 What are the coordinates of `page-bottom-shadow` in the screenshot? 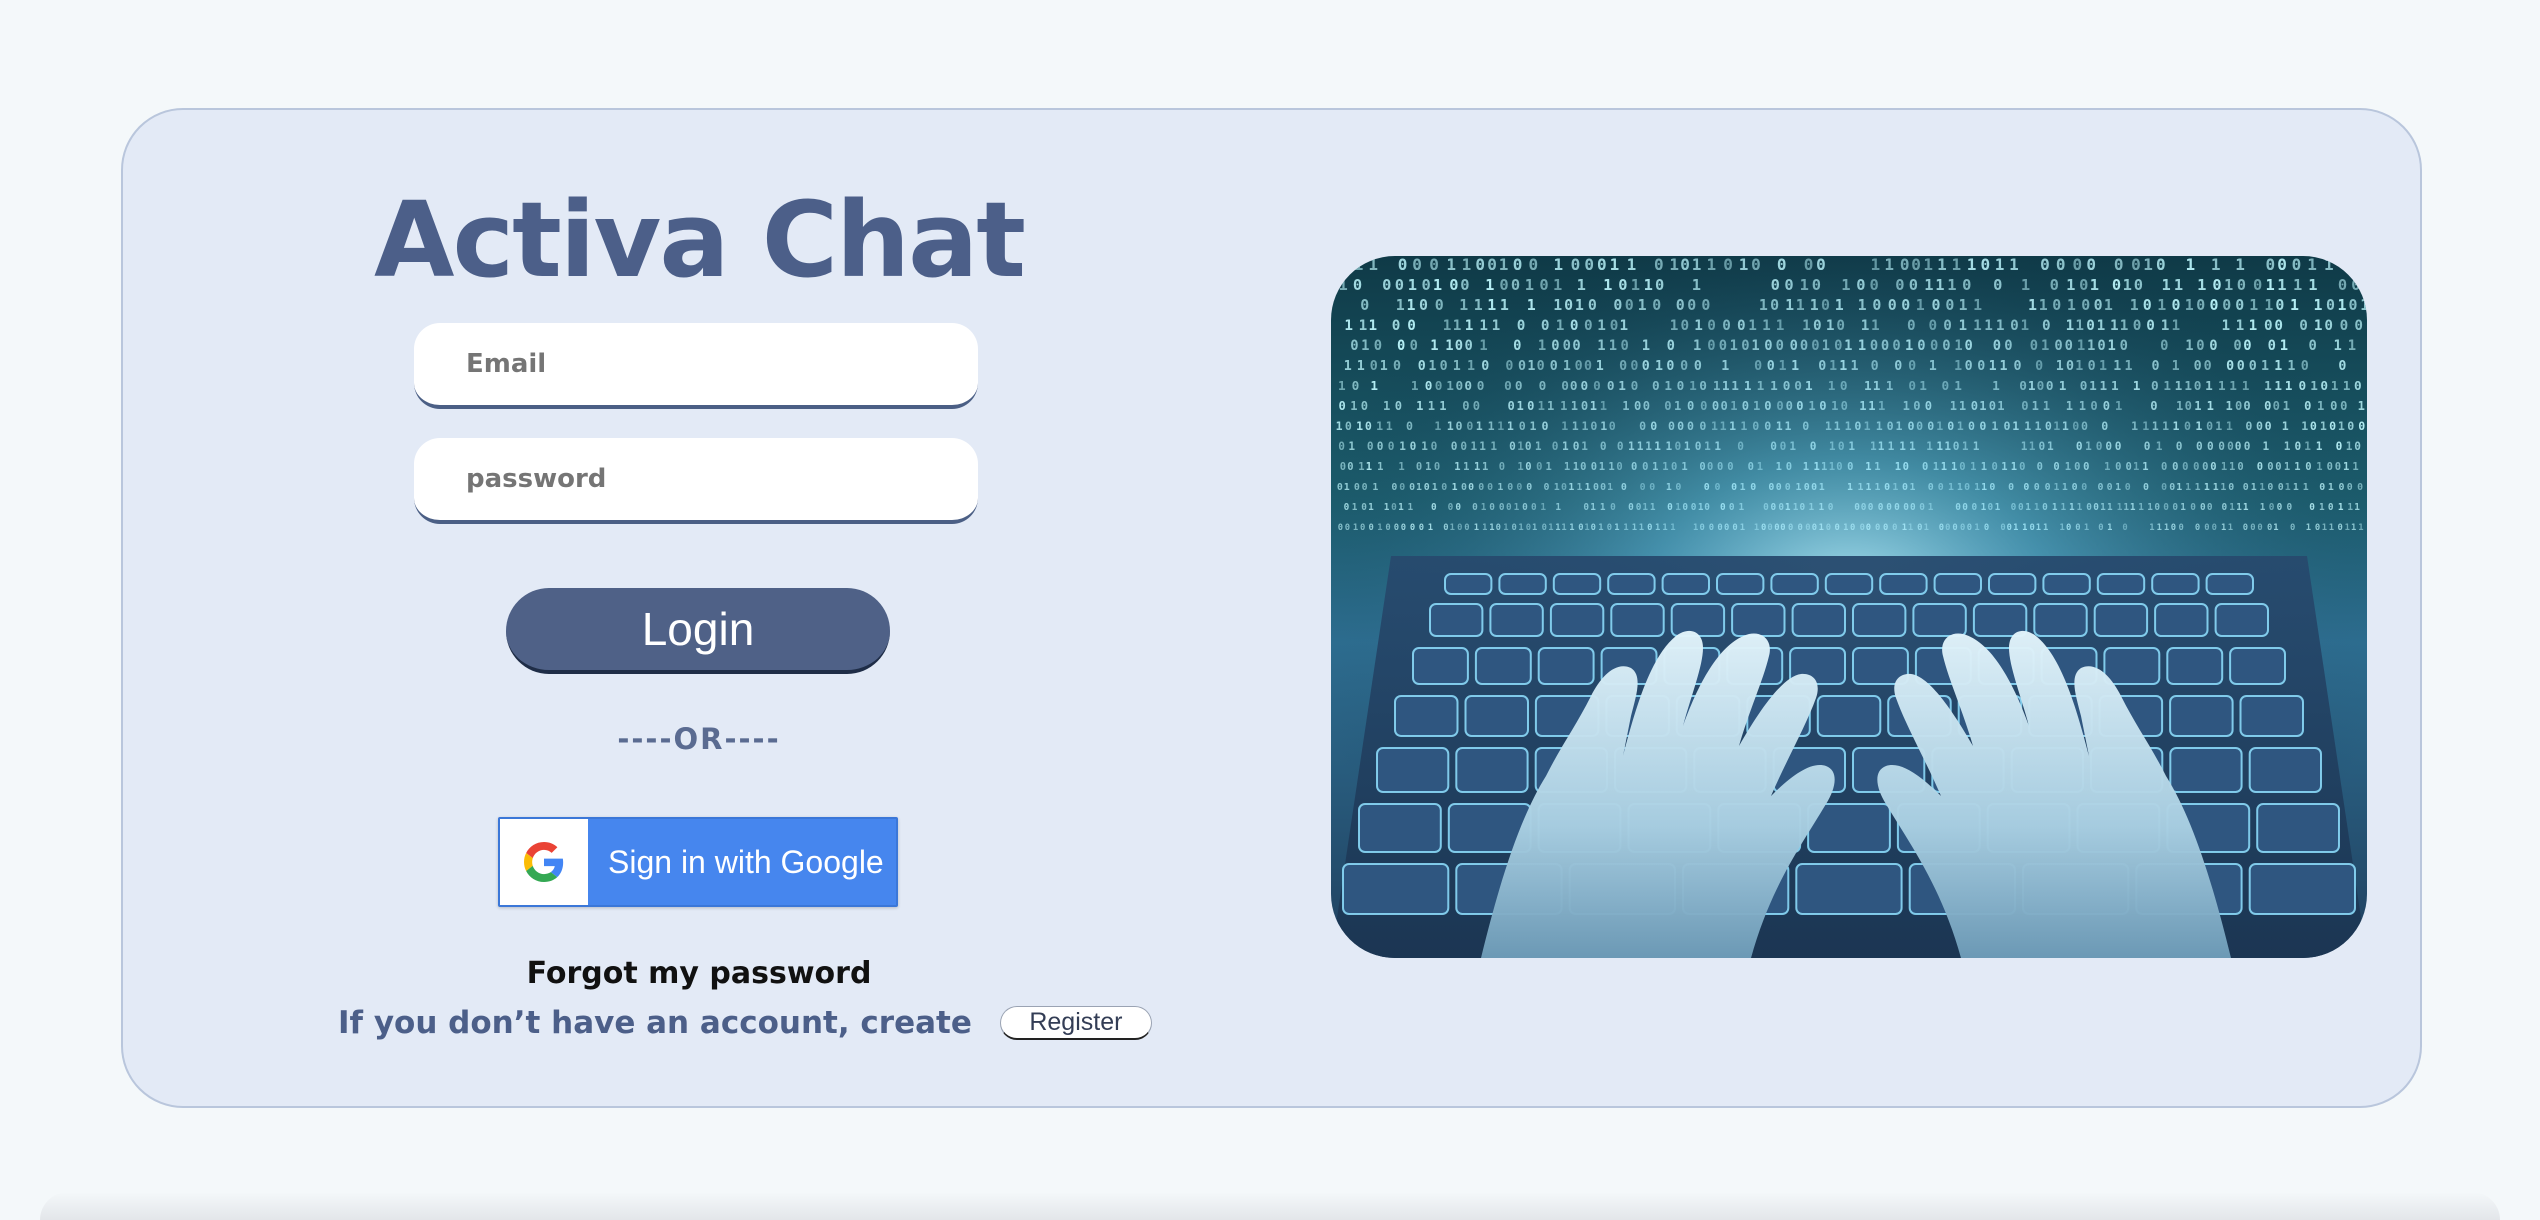 It's located at (1270, 1206).